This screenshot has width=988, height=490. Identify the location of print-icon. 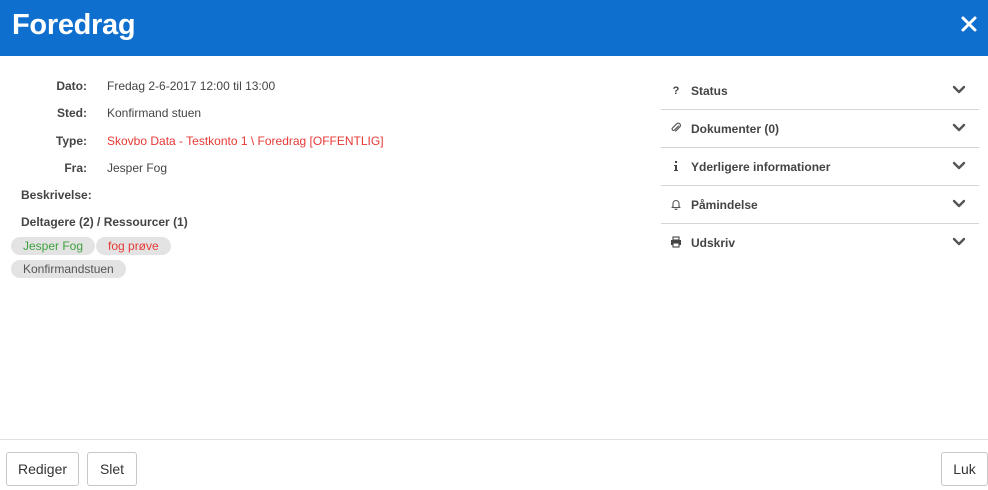
(676, 243).